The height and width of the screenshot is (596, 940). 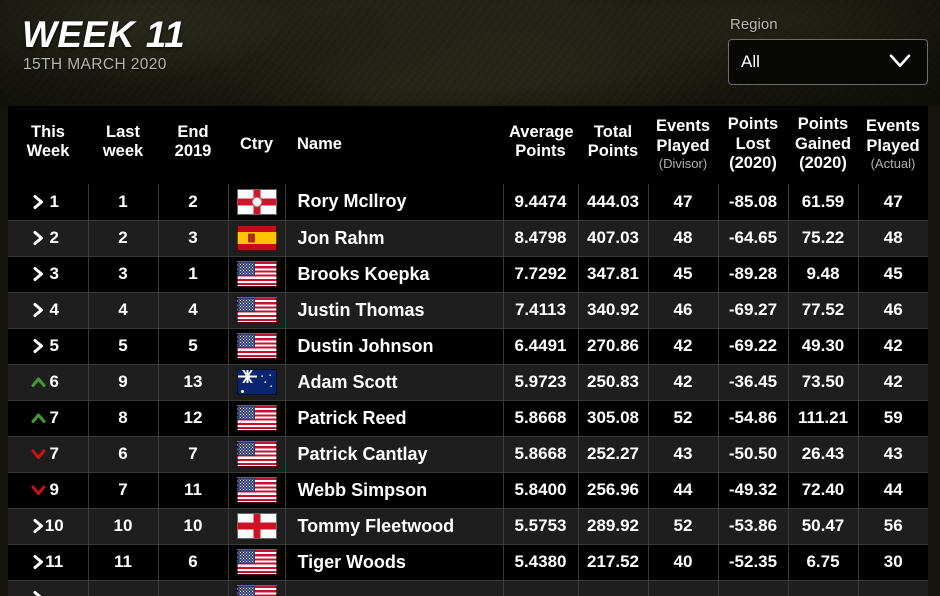 What do you see at coordinates (683, 526) in the screenshot?
I see `cell-events-divisor: 52` at bounding box center [683, 526].